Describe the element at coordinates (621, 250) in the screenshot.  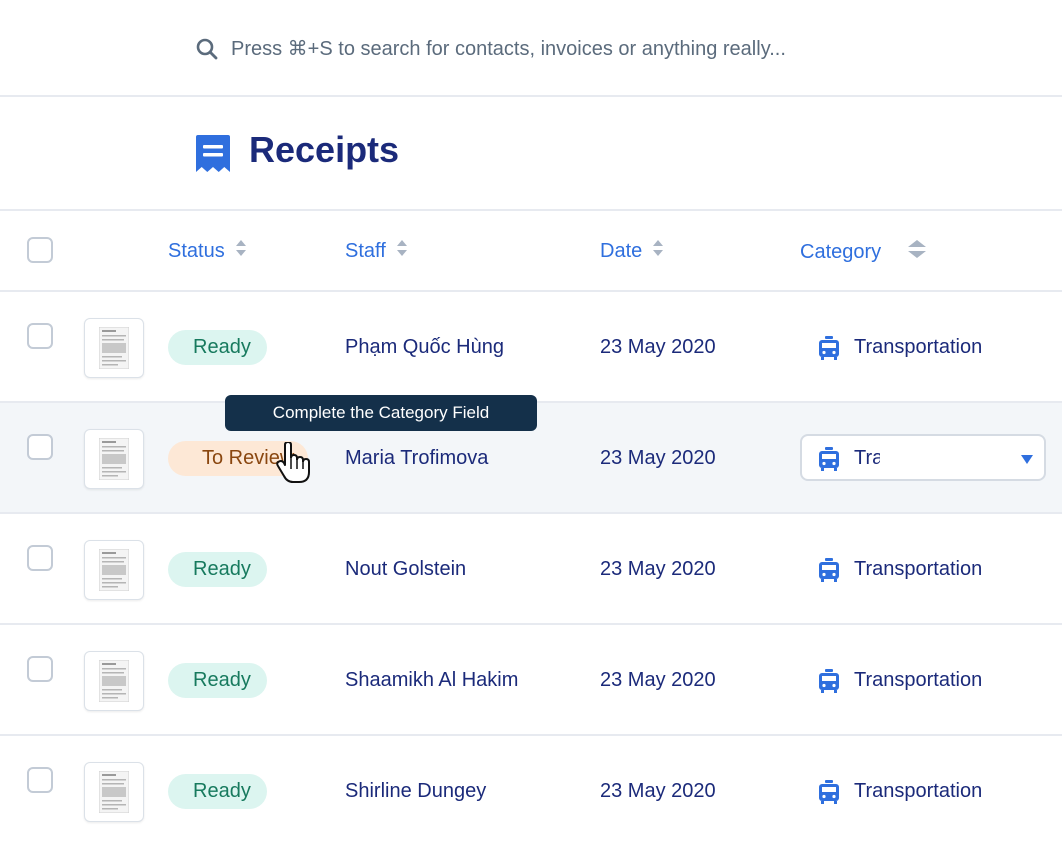
I see `column-label: Date` at that location.